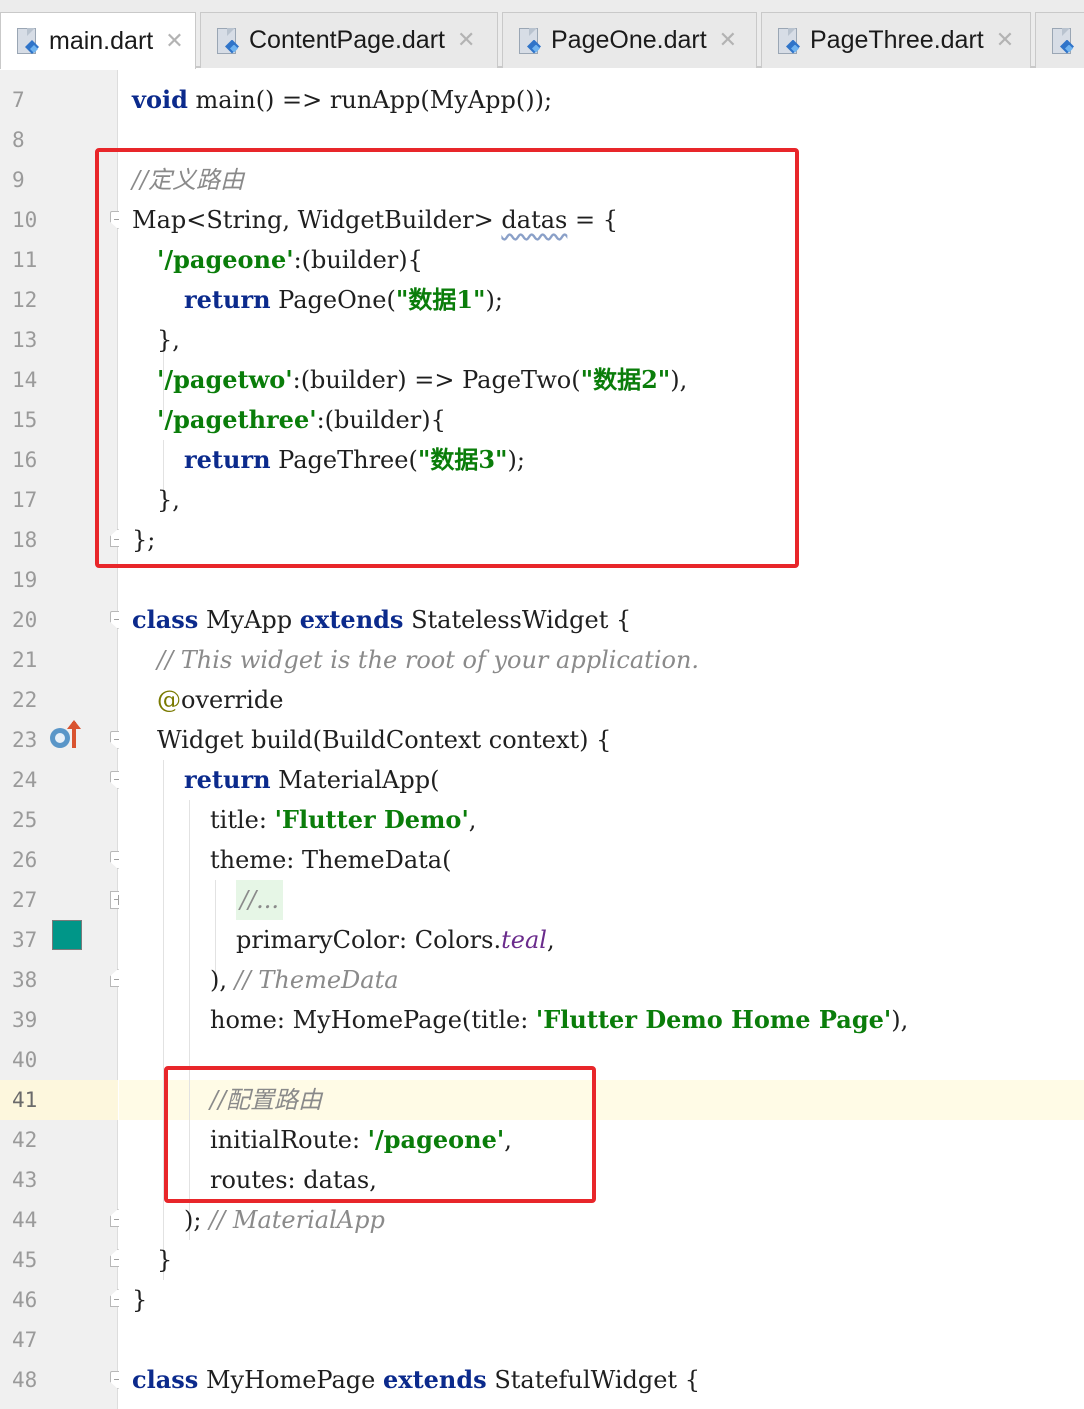  I want to click on line-number: 47, so click(25, 1340).